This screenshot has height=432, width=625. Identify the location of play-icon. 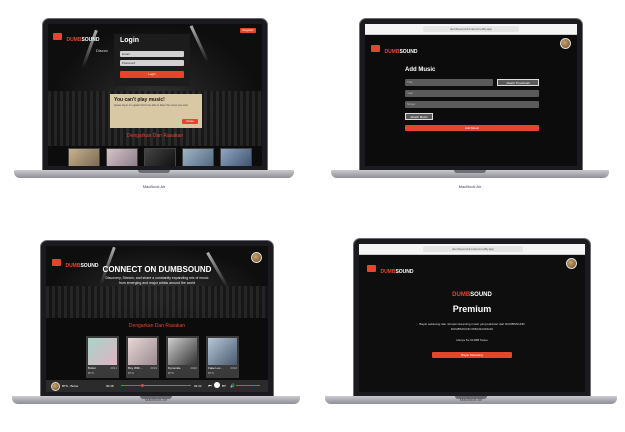
(217, 385).